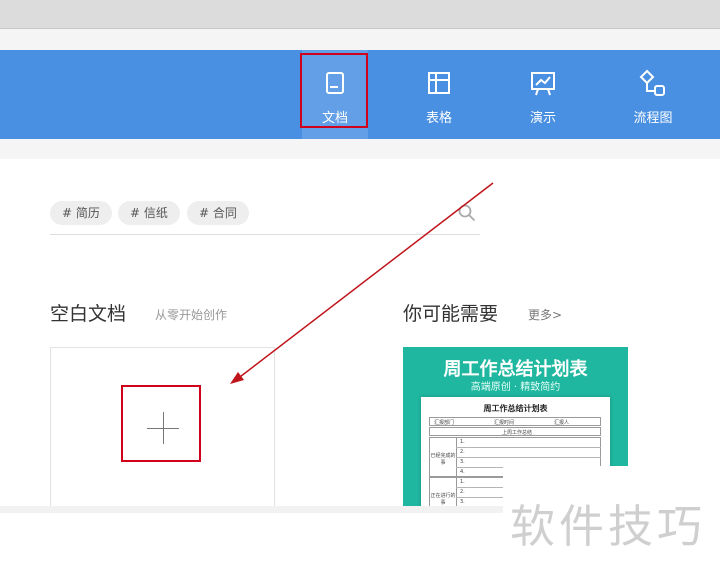  Describe the element at coordinates (515, 387) in the screenshot. I see `template-subtitle: 高端原创 · 精致简约` at that location.